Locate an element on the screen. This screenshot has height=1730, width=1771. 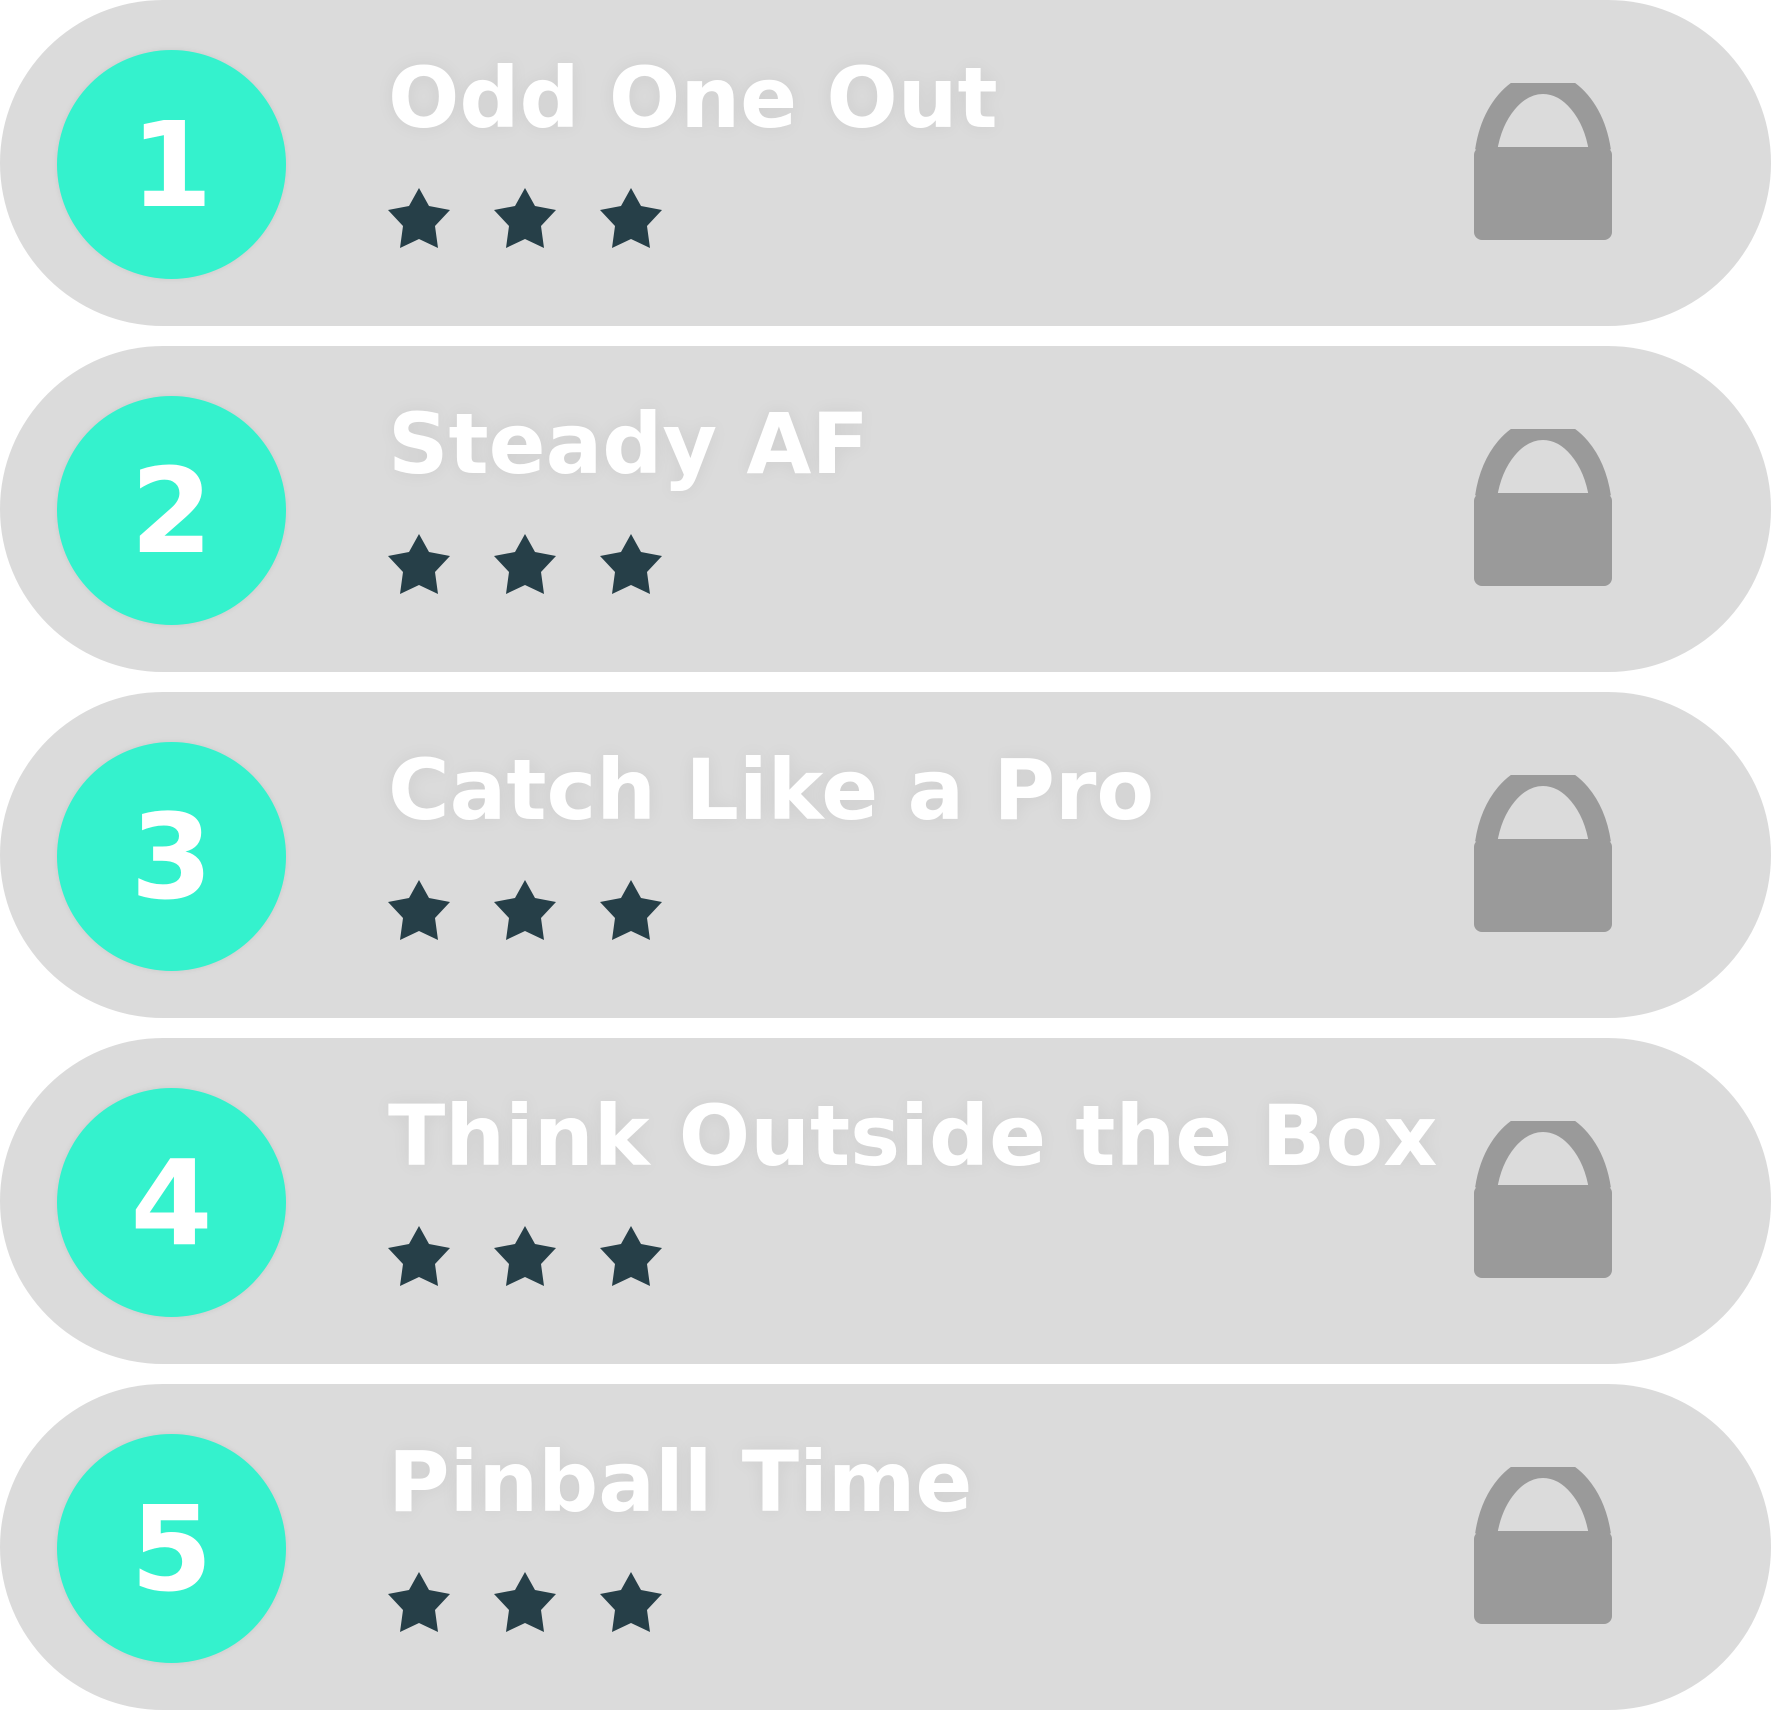
level-number: 5 is located at coordinates (171, 1548).